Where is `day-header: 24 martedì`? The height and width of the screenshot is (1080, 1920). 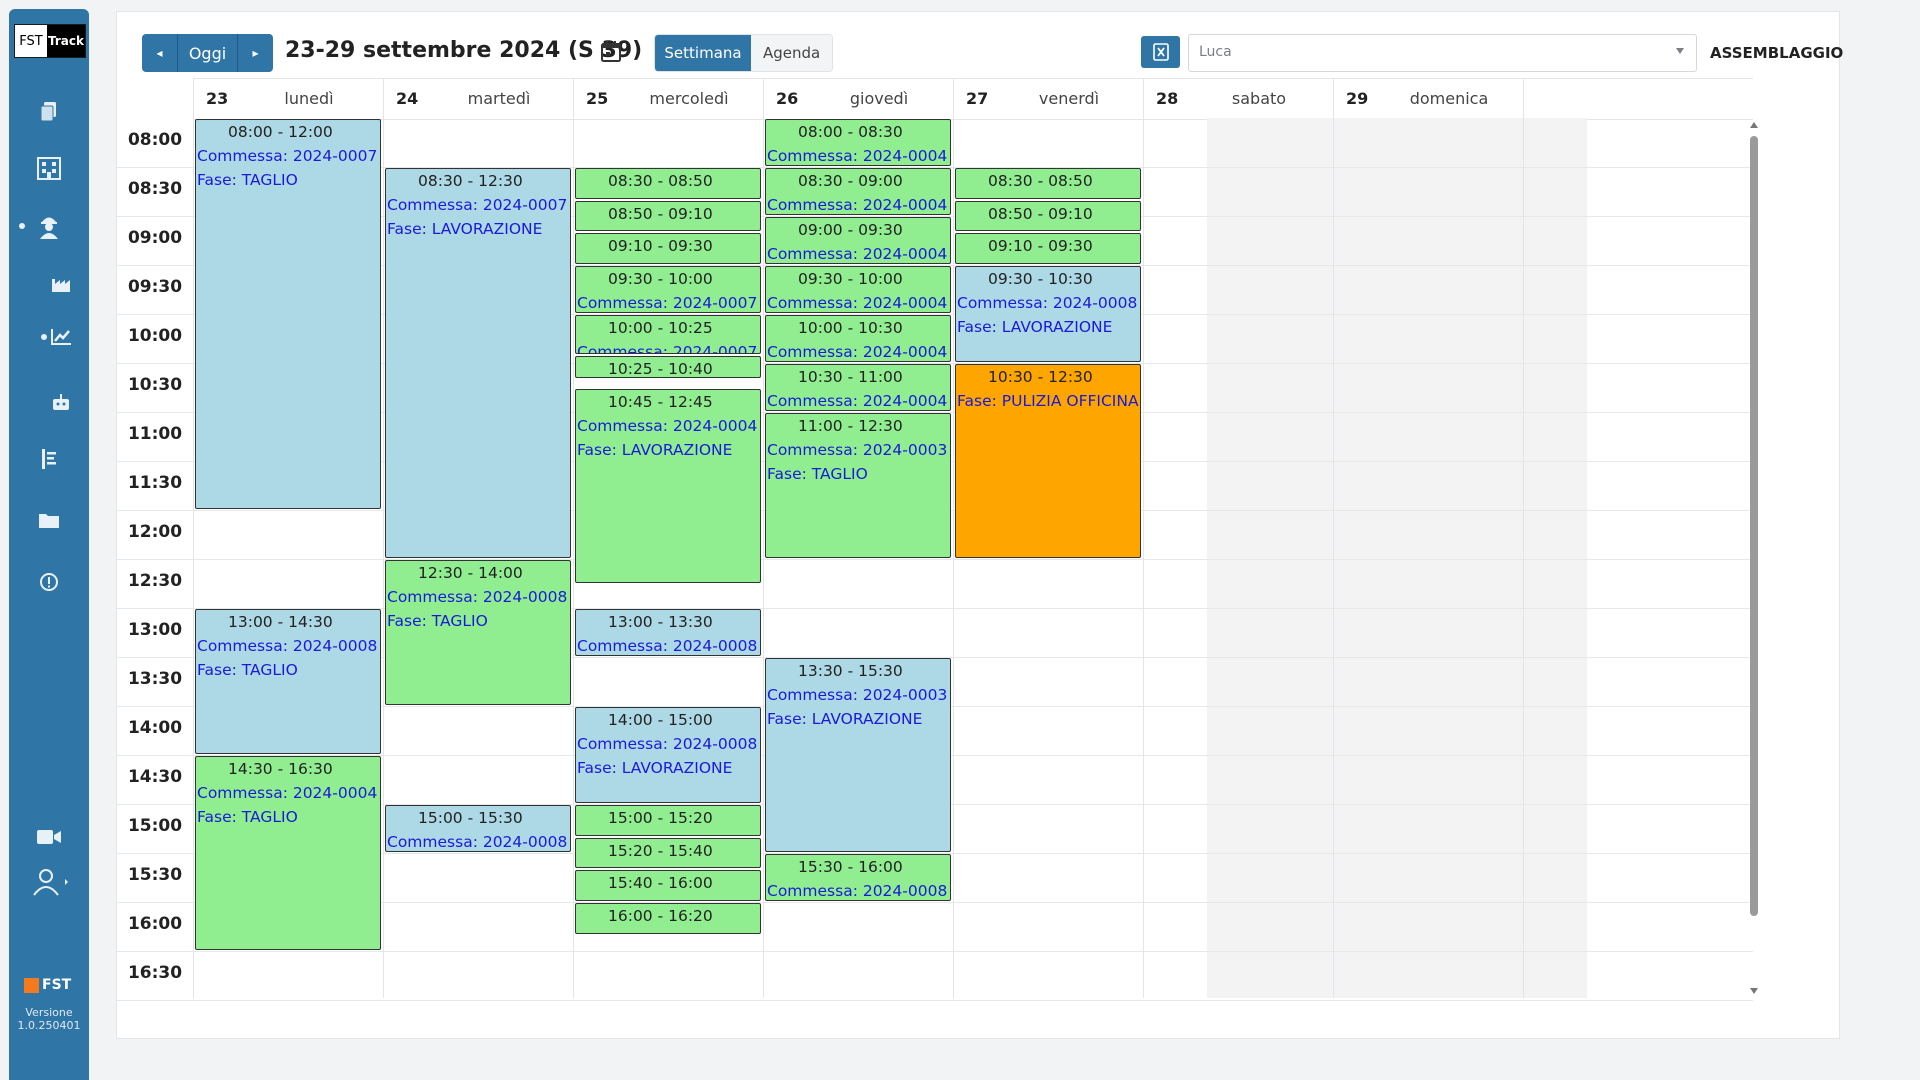
day-header: 24 martedì is located at coordinates (478, 99).